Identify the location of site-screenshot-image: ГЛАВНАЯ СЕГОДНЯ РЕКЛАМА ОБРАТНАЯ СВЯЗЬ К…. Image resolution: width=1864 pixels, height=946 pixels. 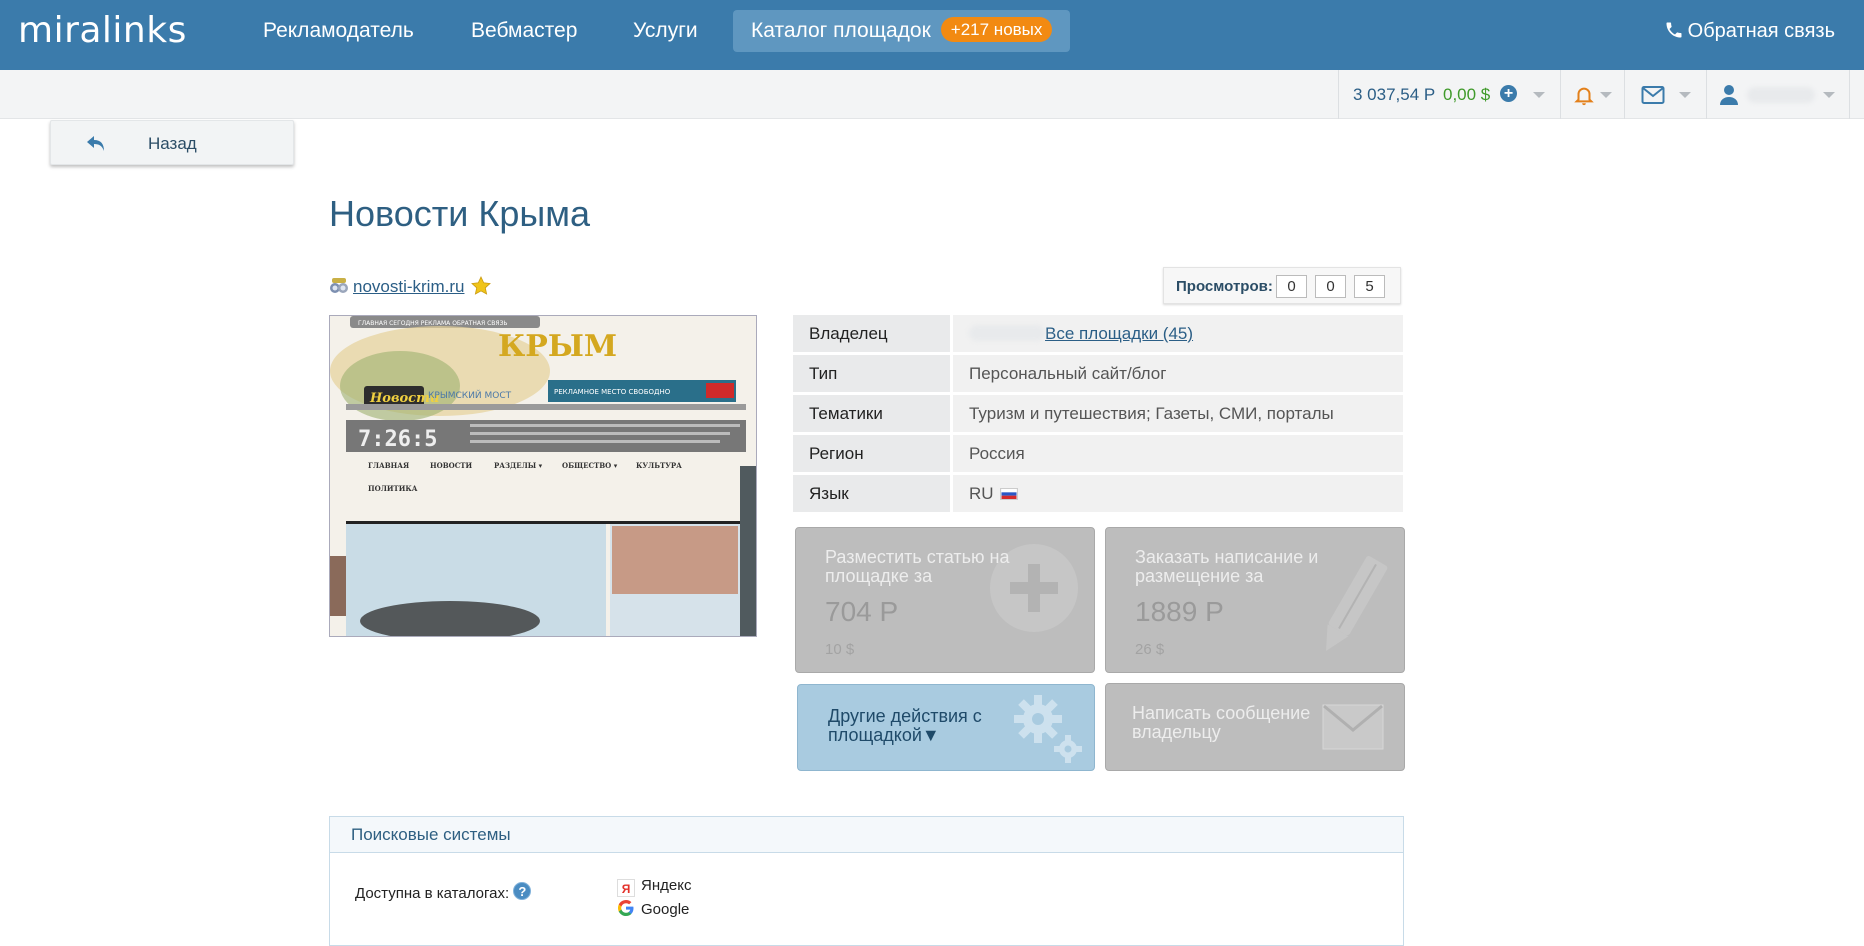
(543, 476).